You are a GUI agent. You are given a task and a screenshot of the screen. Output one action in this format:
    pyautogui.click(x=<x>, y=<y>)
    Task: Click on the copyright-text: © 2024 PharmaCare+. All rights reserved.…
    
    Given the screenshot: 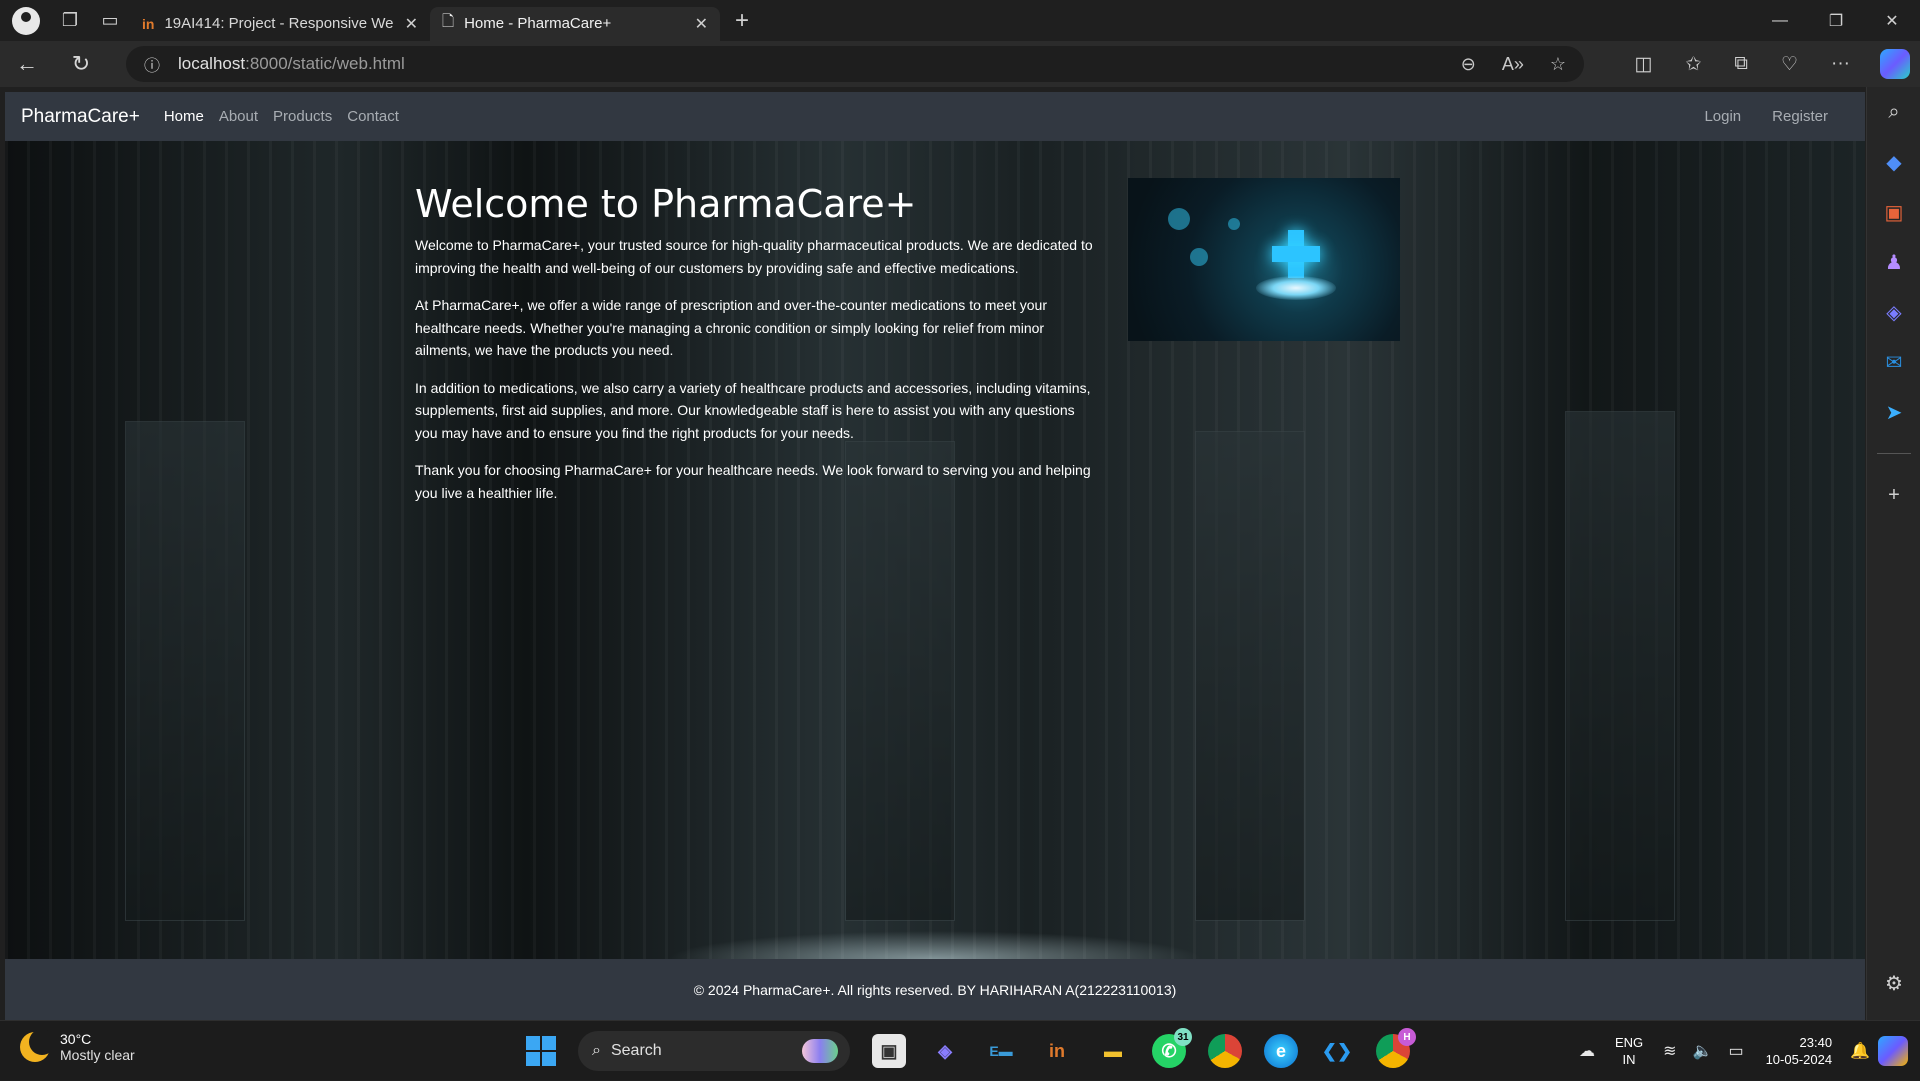 What is the action you would take?
    pyautogui.click(x=935, y=989)
    